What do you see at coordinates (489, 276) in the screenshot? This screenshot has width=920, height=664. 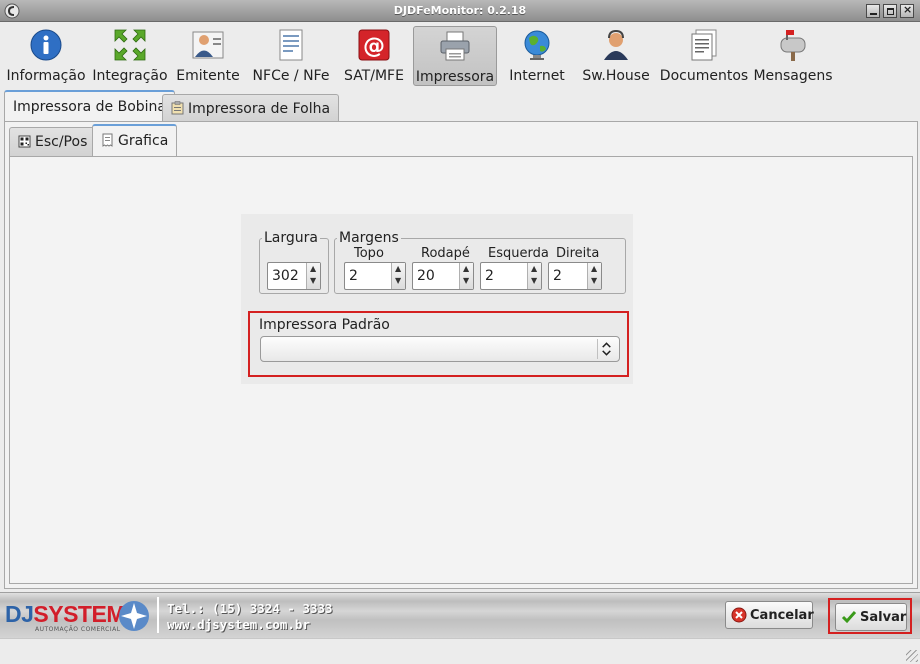 I see `esquerda-value: 2` at bounding box center [489, 276].